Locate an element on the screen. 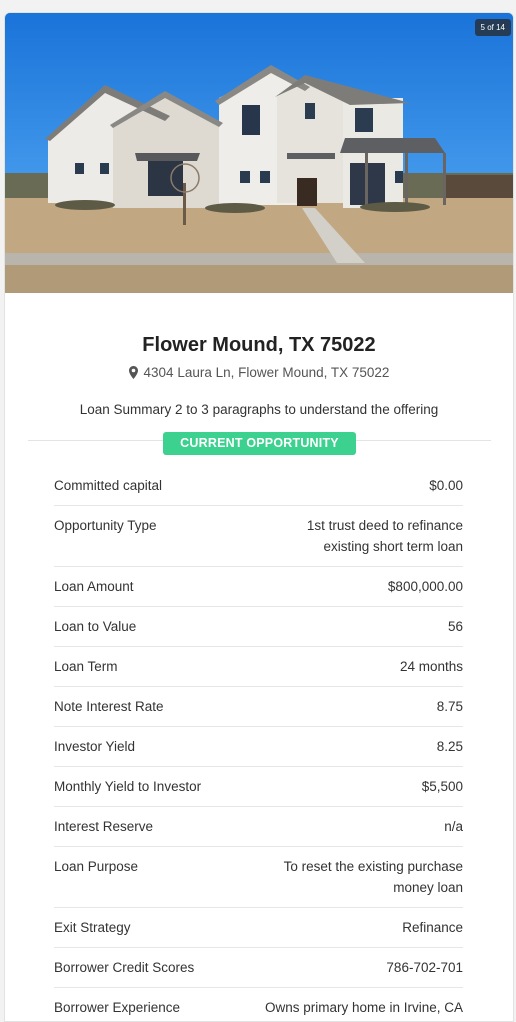 The image size is (516, 1022). detail-label: Borrower Credit Scores is located at coordinates (124, 967).